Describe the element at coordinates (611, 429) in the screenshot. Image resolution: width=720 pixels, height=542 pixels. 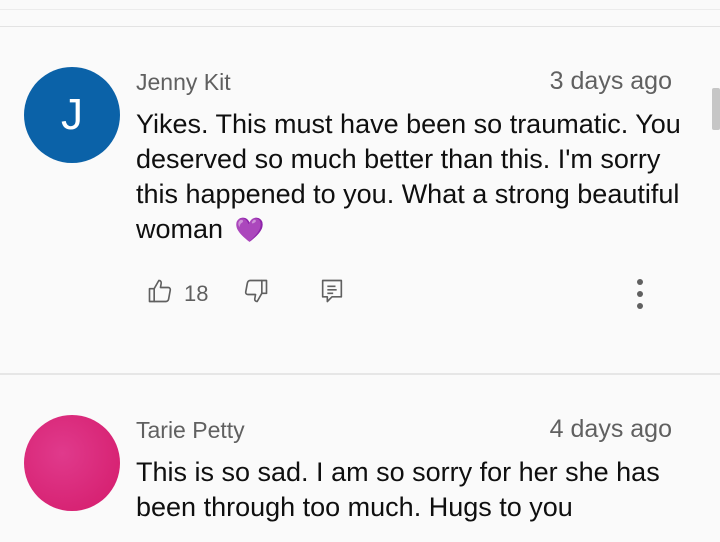
I see `comment-timestamp: 4 days ago` at that location.